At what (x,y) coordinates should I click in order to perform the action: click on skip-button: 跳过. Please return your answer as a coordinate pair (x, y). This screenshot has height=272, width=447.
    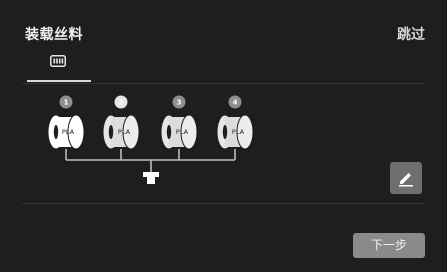
    Looking at the image, I should click on (411, 34).